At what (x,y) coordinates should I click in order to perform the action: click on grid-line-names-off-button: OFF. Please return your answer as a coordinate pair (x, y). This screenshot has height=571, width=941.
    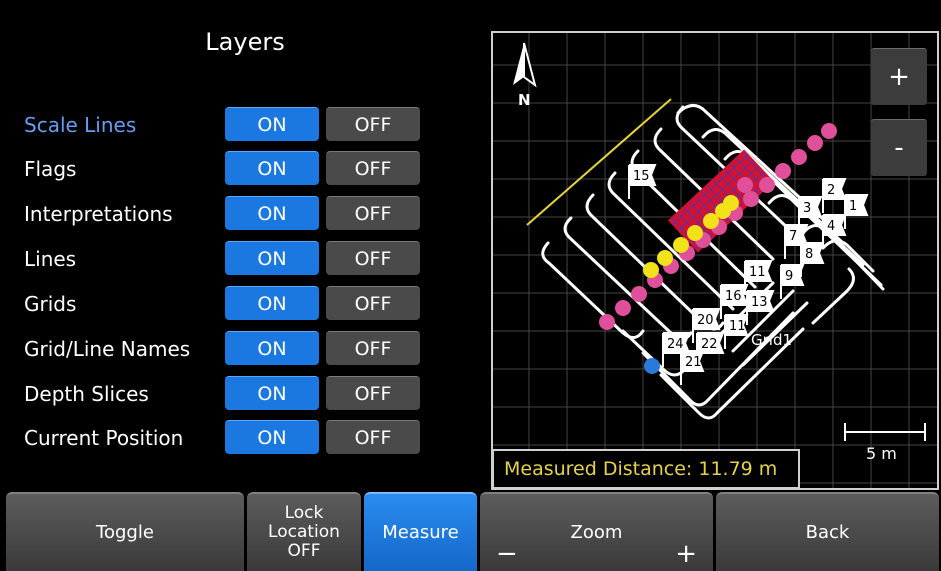
    Looking at the image, I should click on (373, 348).